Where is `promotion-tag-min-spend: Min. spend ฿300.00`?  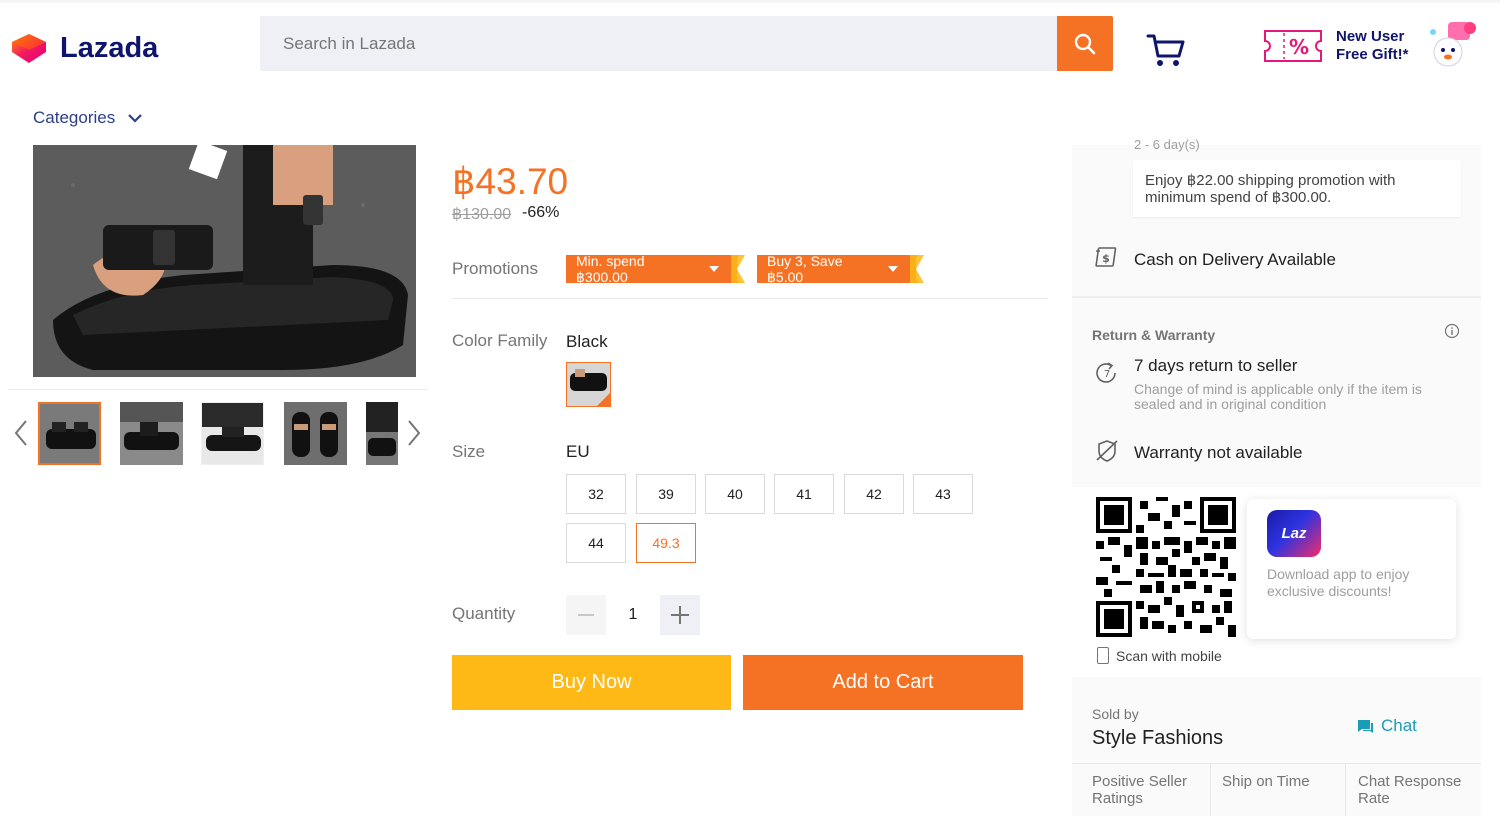
promotion-tag-min-spend: Min. spend ฿300.00 is located at coordinates (655, 268).